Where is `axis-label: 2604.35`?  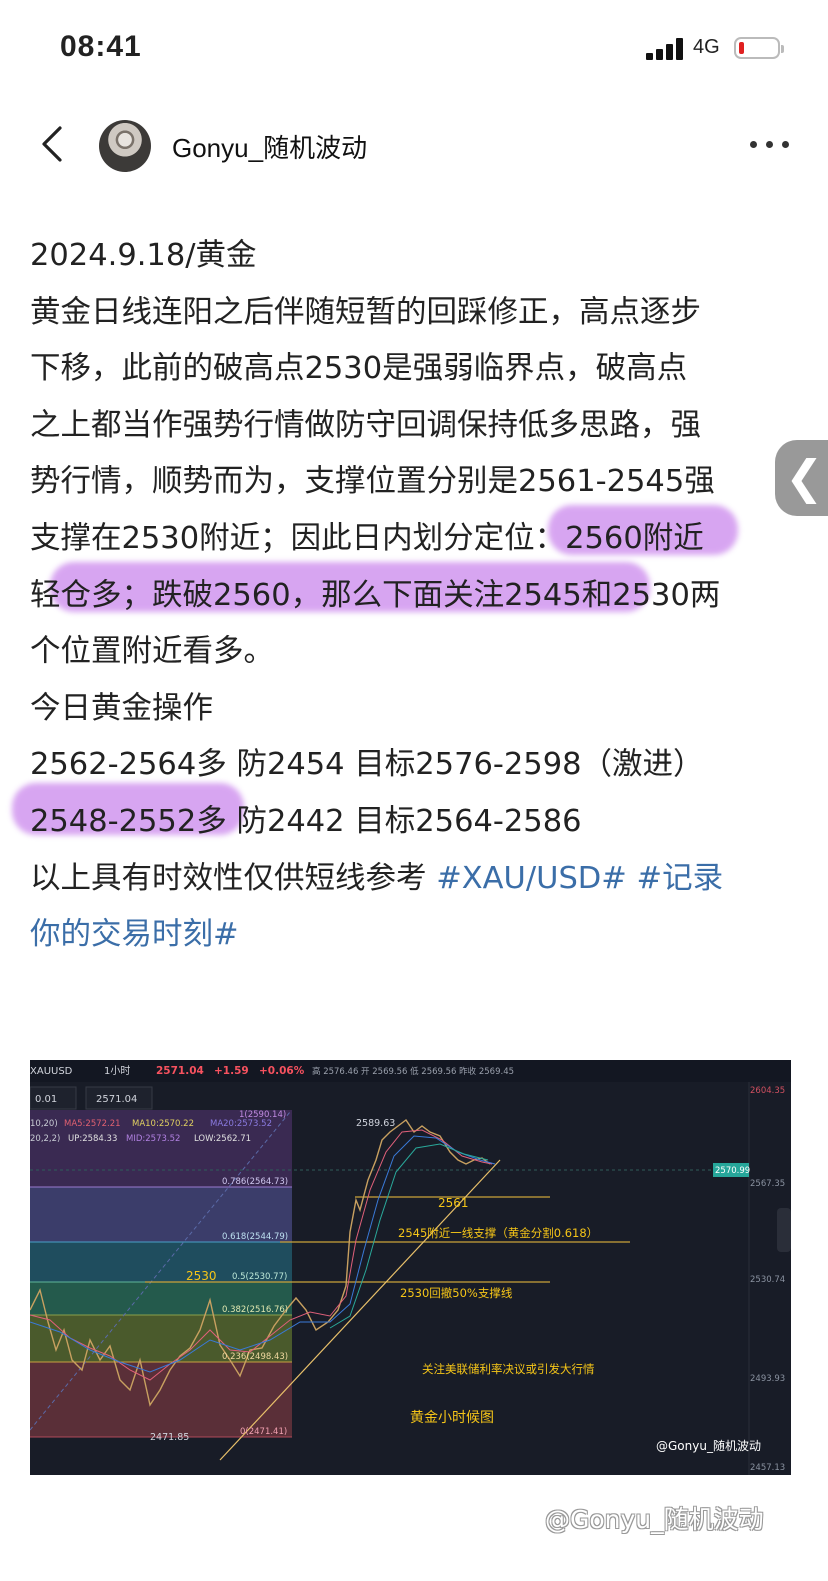
axis-label: 2604.35 is located at coordinates (767, 1091).